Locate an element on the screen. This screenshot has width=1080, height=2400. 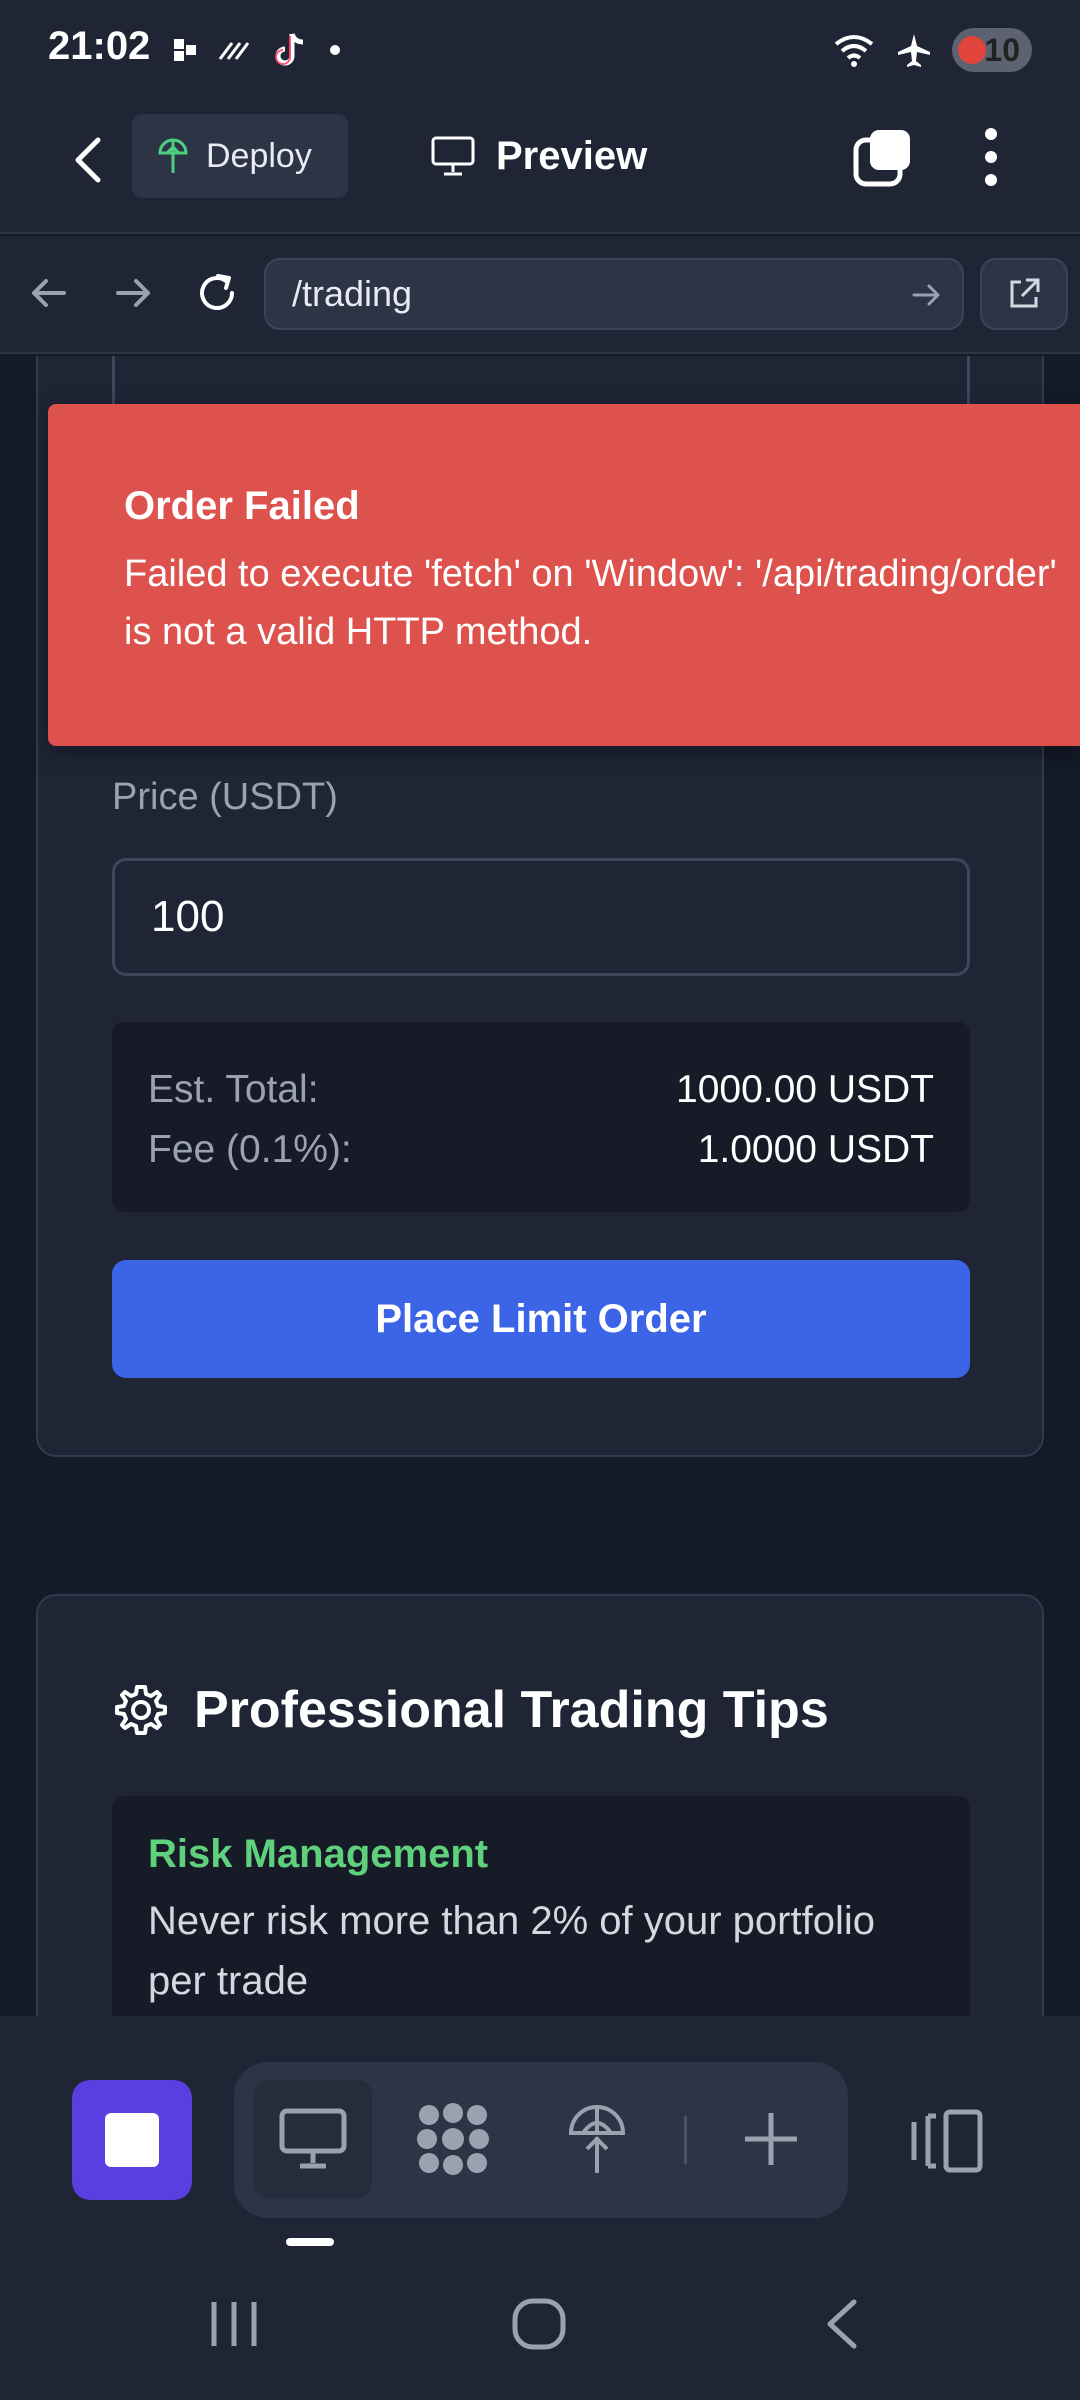
tool-switcher is located at coordinates (541, 2140).